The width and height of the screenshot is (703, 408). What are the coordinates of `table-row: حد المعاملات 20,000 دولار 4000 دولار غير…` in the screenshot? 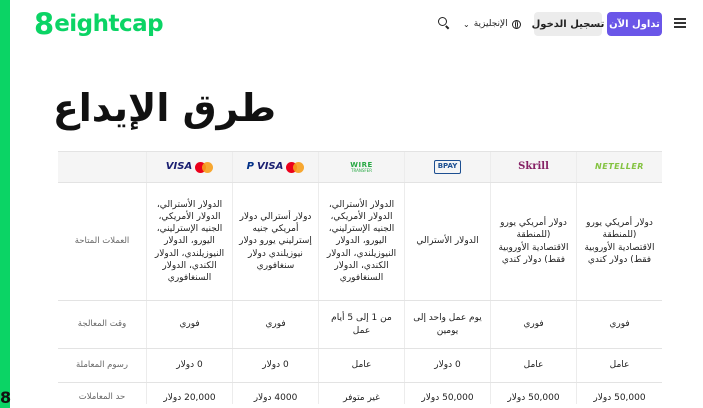 It's located at (360, 395).